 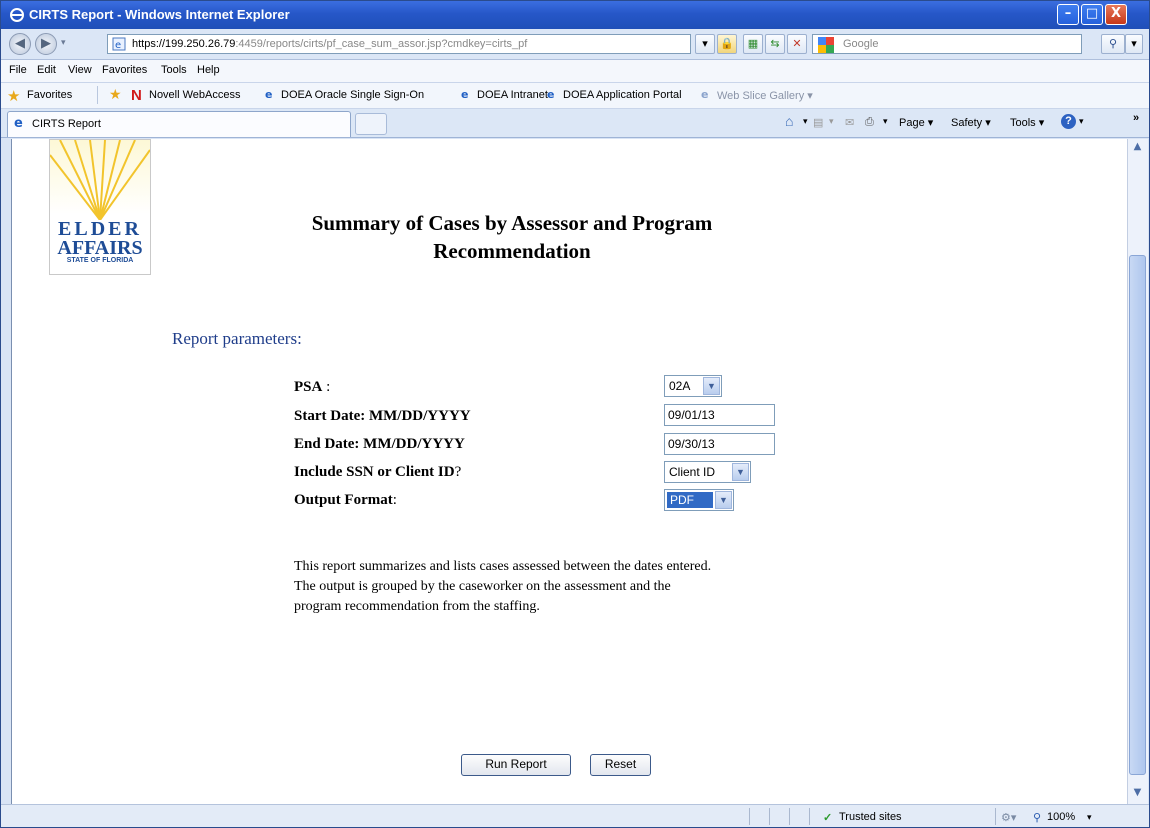 What do you see at coordinates (49, 95) in the screenshot?
I see `favorites-button: Favorites` at bounding box center [49, 95].